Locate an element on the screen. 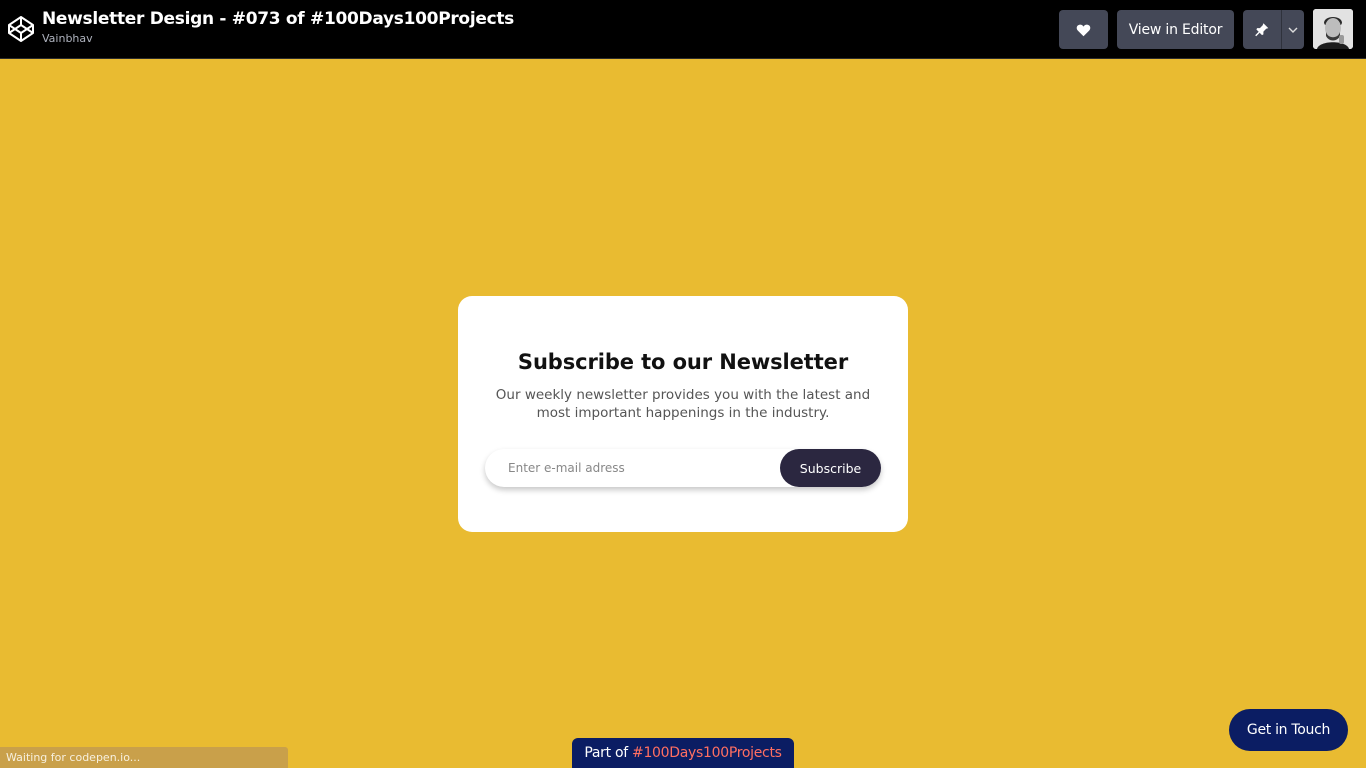  email-input is located at coordinates (635, 468).